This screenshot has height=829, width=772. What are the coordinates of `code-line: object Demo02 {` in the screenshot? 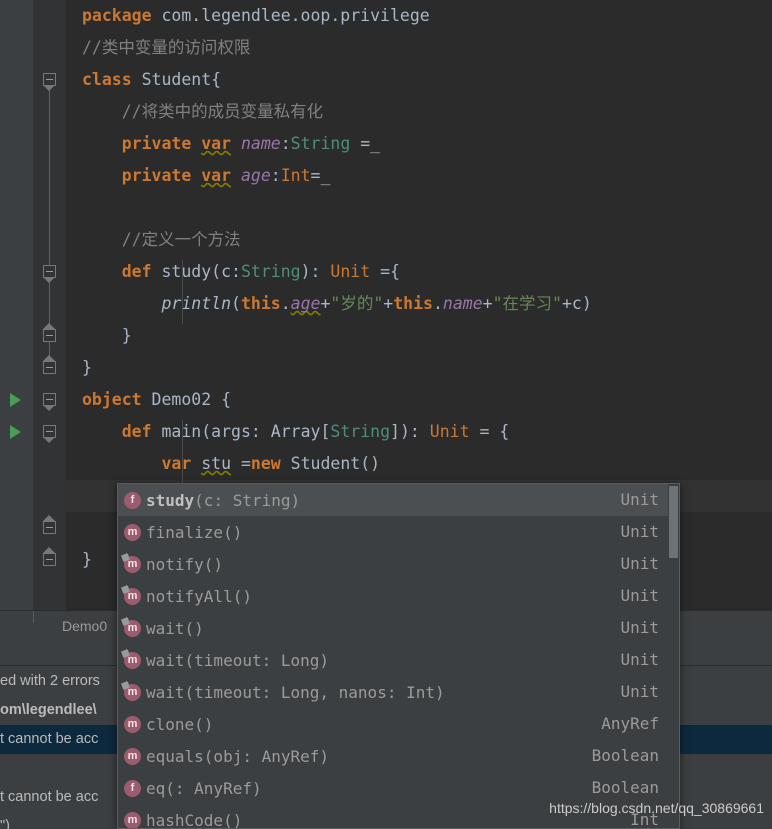 It's located at (157, 399).